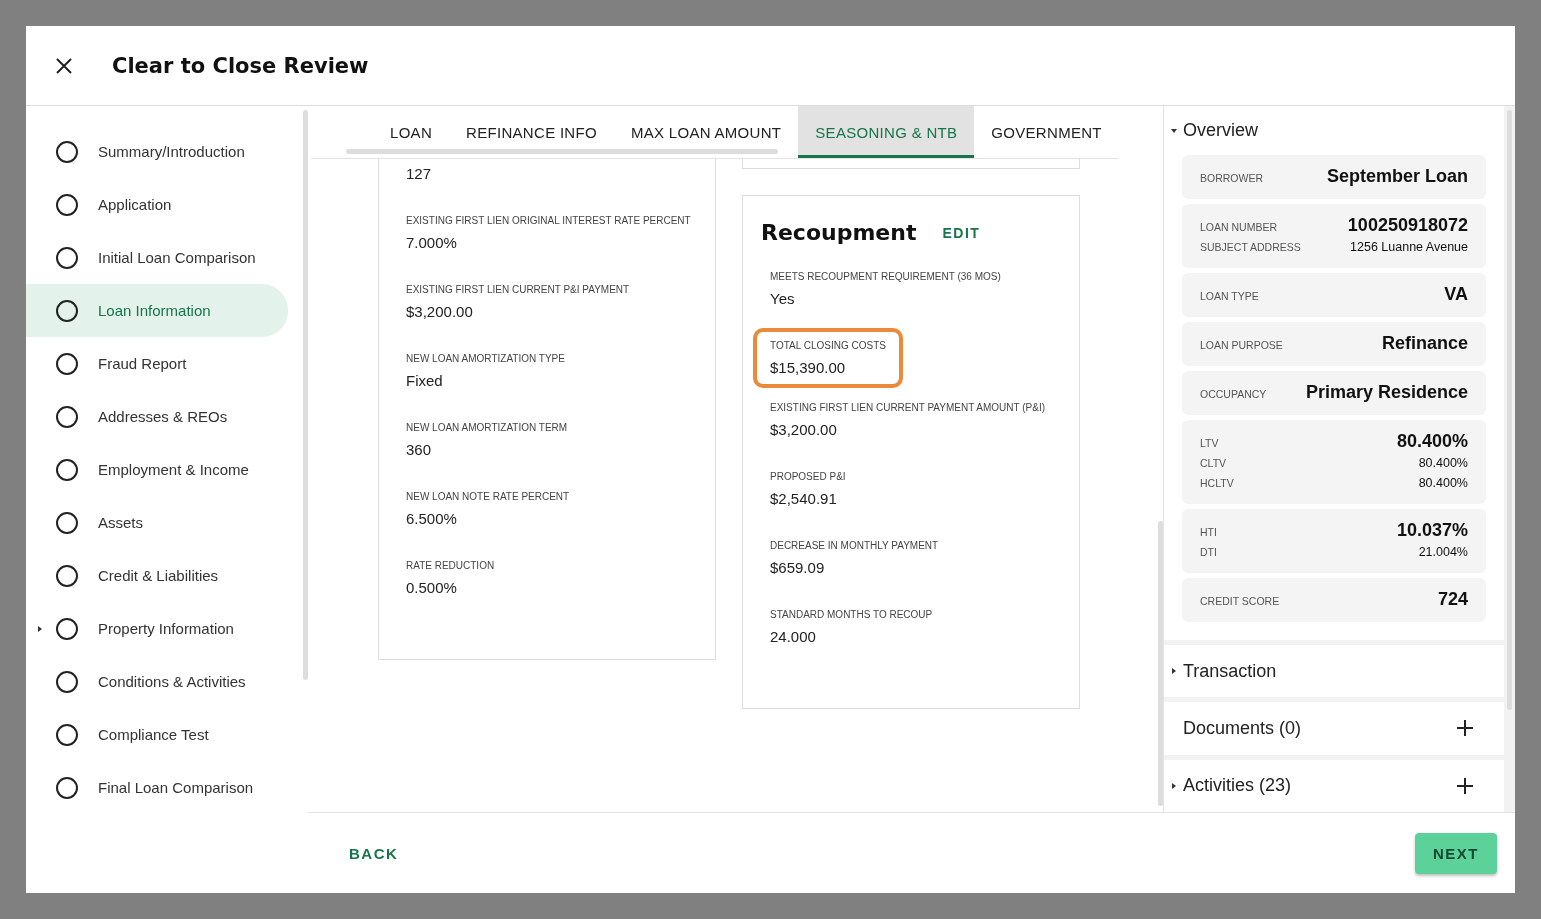 The image size is (1541, 919). What do you see at coordinates (798, 567) in the screenshot?
I see `field-value: $659.09` at bounding box center [798, 567].